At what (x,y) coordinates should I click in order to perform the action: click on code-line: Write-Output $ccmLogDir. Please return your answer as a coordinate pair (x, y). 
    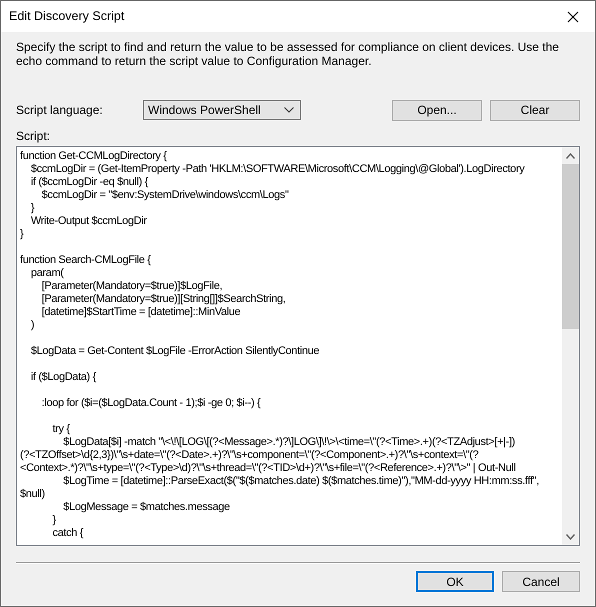
    Looking at the image, I should click on (89, 221).